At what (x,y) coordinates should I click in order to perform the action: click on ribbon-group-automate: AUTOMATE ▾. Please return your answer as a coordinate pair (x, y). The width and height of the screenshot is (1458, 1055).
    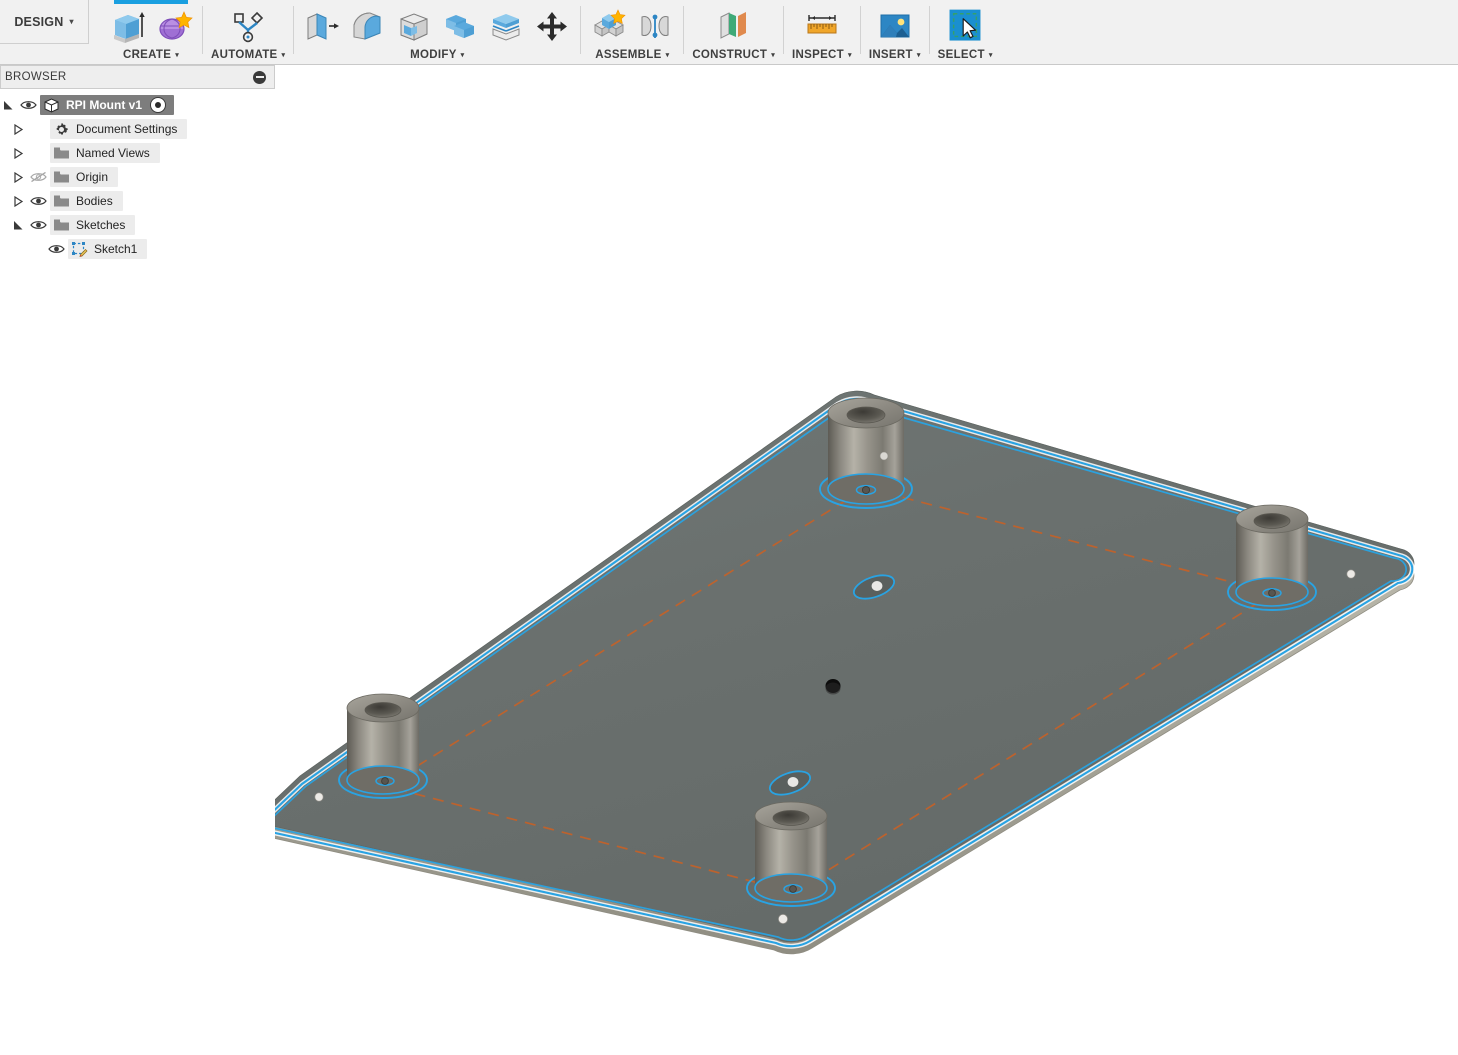
    Looking at the image, I should click on (248, 32).